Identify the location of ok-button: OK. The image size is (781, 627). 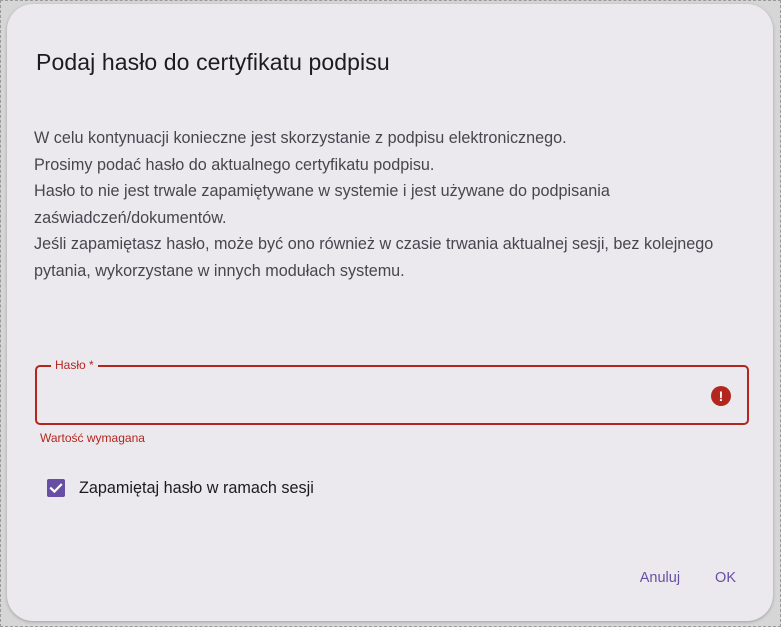
(725, 578).